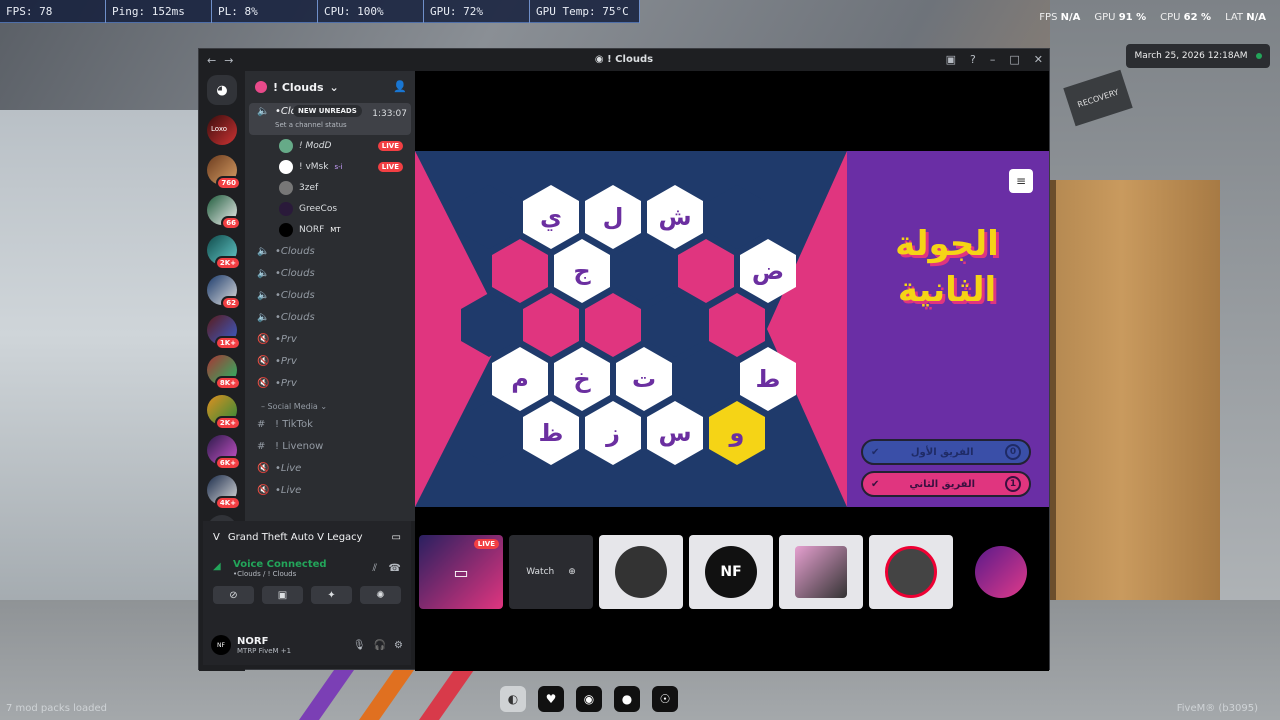 This screenshot has width=1280, height=720. I want to click on participant-tile: NF, so click(731, 572).